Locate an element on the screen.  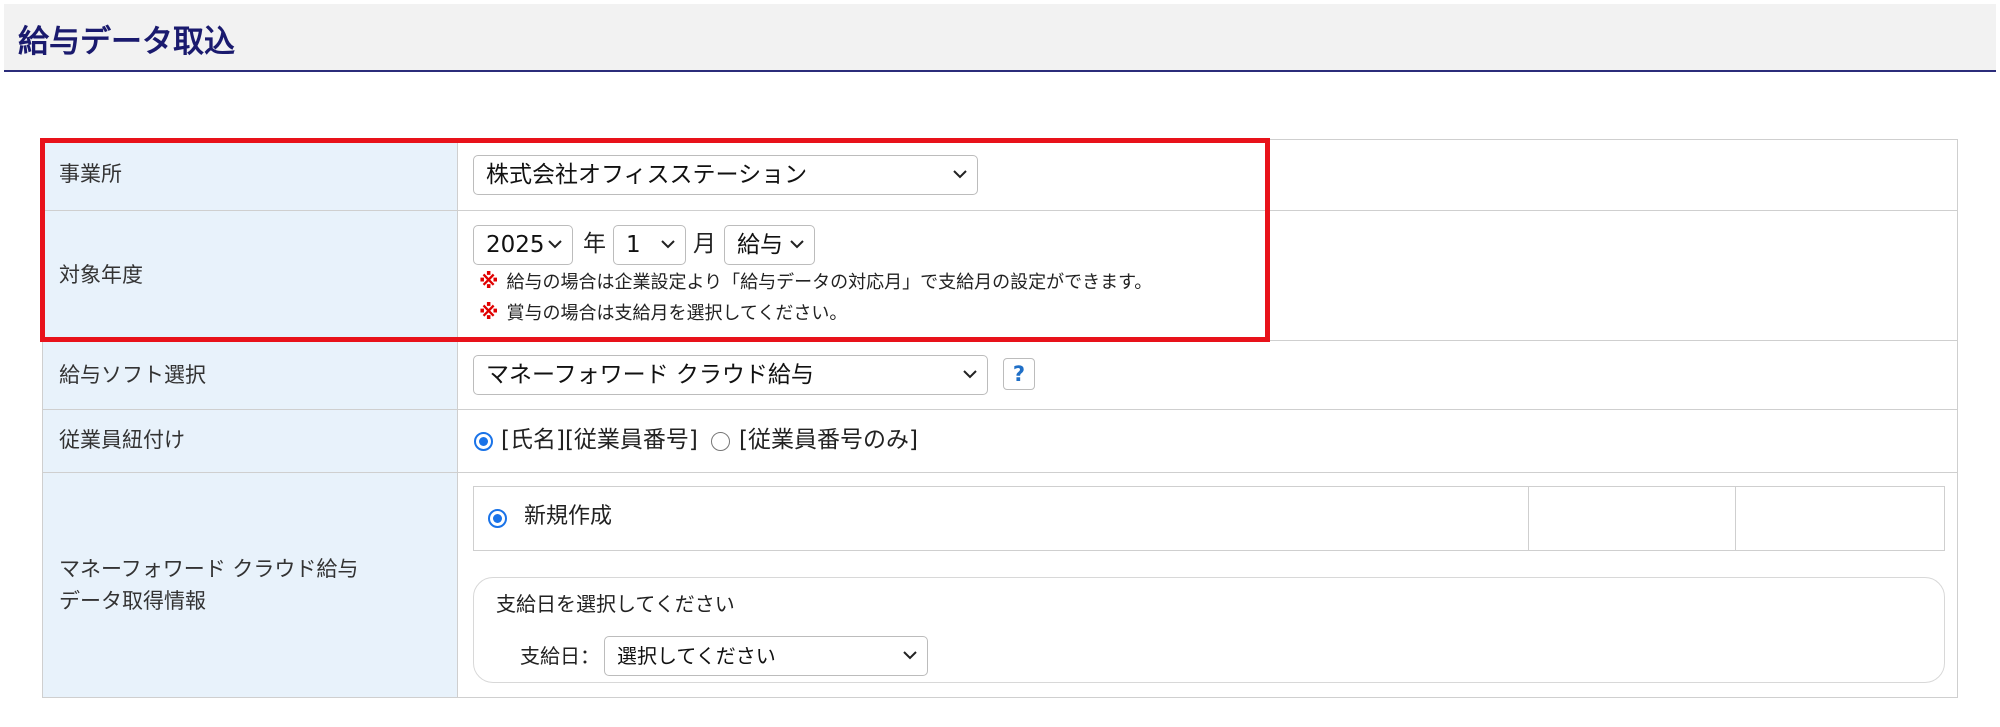
note-salary: ※ 給与の場合は企業設定より「給与データの対応月」で支給月の設定ができます。 is located at coordinates (815, 282).